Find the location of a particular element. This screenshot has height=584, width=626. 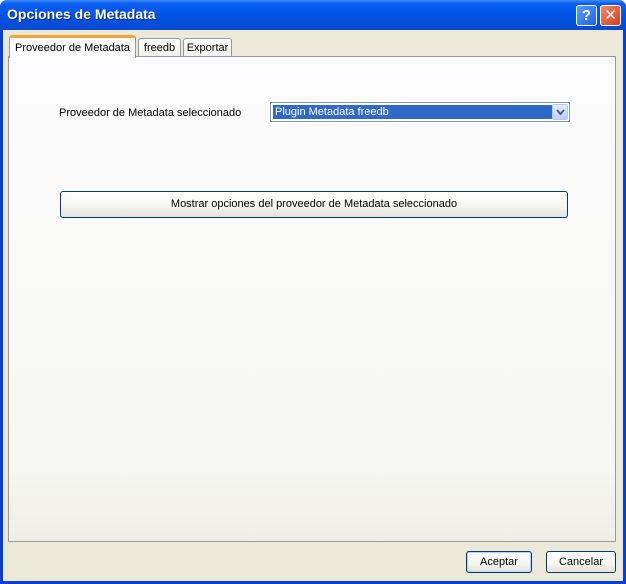

chevron-down-icon is located at coordinates (560, 112).